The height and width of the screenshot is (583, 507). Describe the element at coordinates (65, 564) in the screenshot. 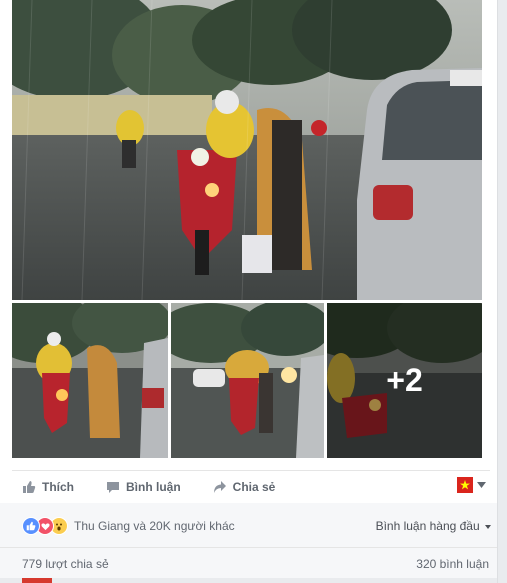

I see `share-count: 779 lượt chia sẻ` at that location.